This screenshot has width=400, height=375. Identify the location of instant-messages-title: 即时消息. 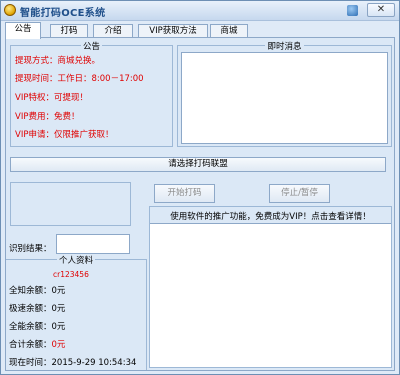
(284, 47).